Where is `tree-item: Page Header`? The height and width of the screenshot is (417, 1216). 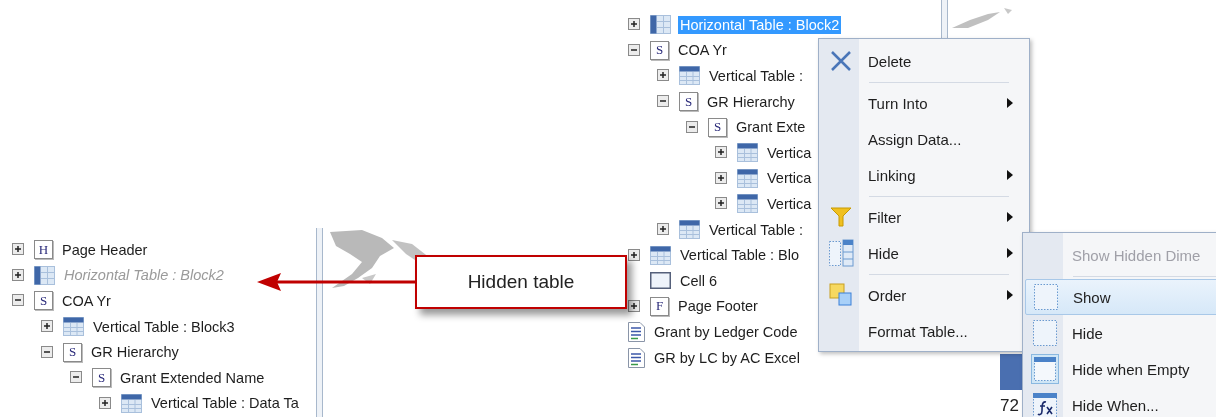 tree-item: Page Header is located at coordinates (105, 249).